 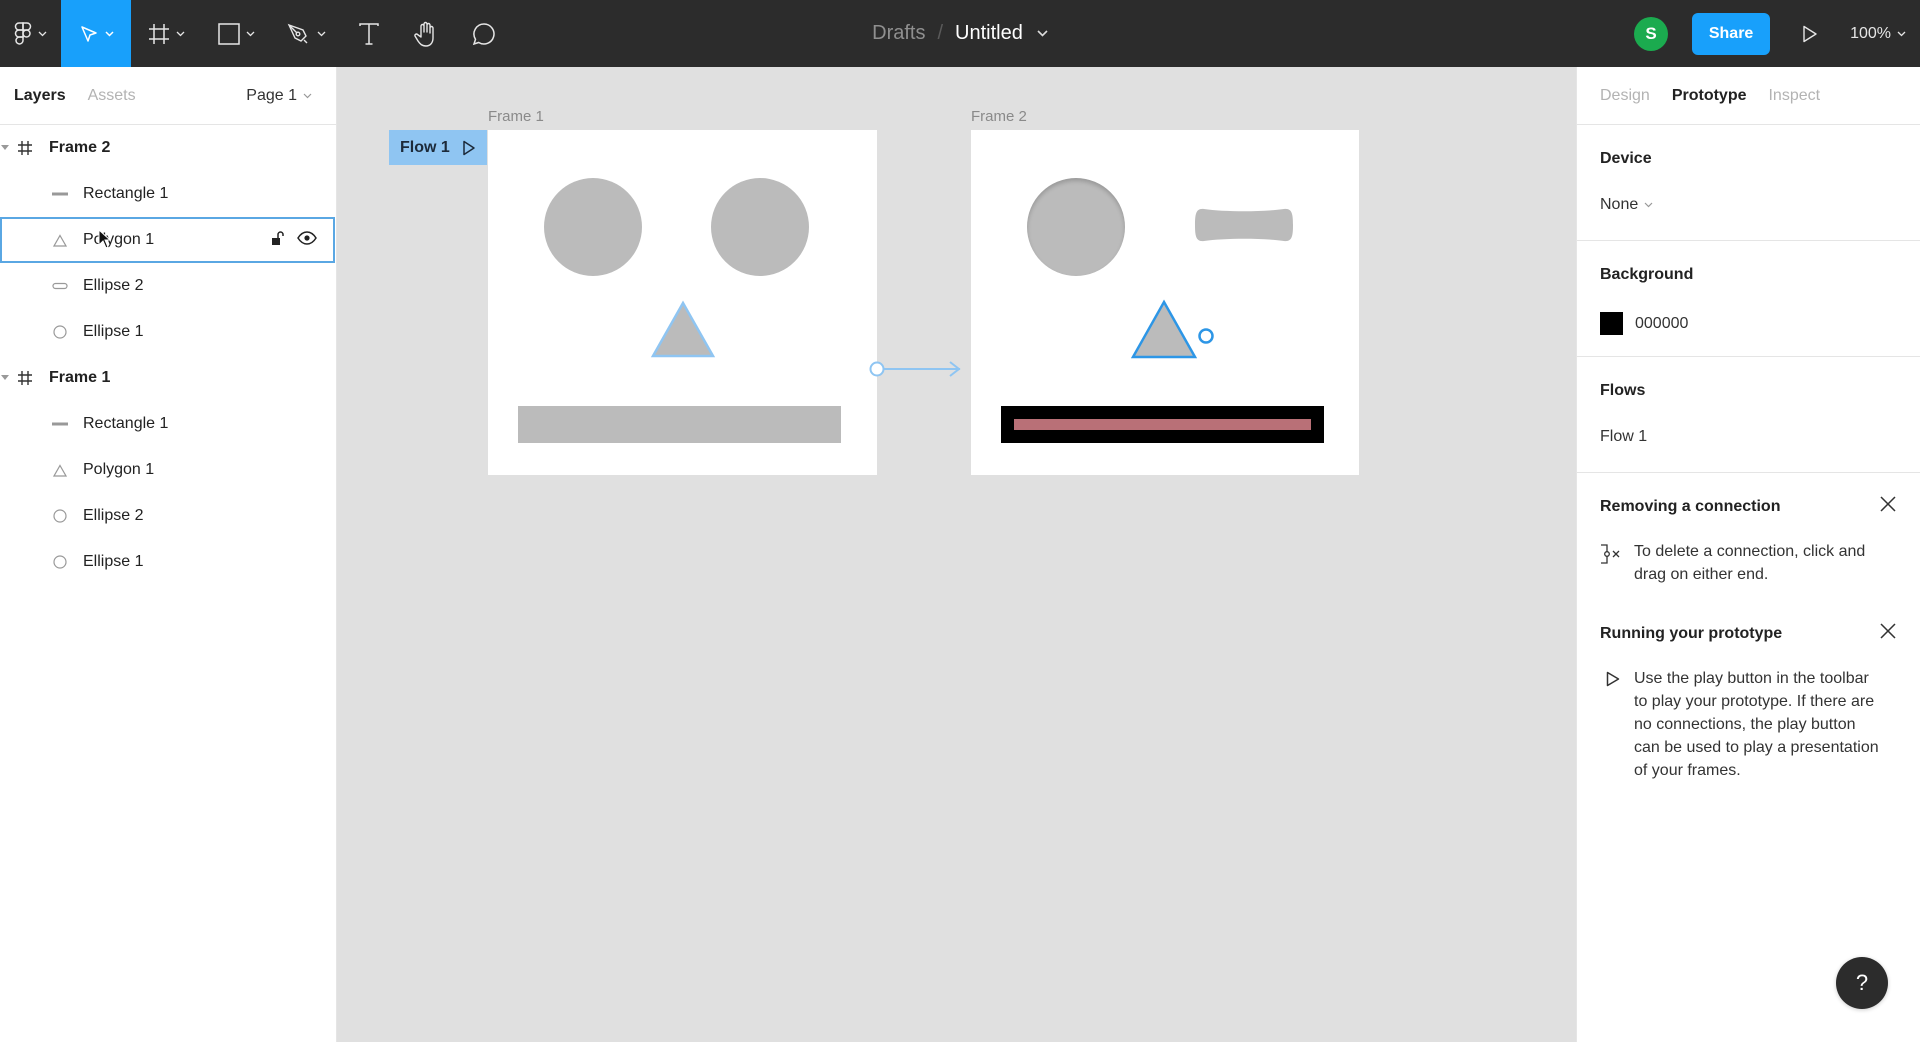 What do you see at coordinates (80, 147) in the screenshot?
I see `layer-label: Frame 2` at bounding box center [80, 147].